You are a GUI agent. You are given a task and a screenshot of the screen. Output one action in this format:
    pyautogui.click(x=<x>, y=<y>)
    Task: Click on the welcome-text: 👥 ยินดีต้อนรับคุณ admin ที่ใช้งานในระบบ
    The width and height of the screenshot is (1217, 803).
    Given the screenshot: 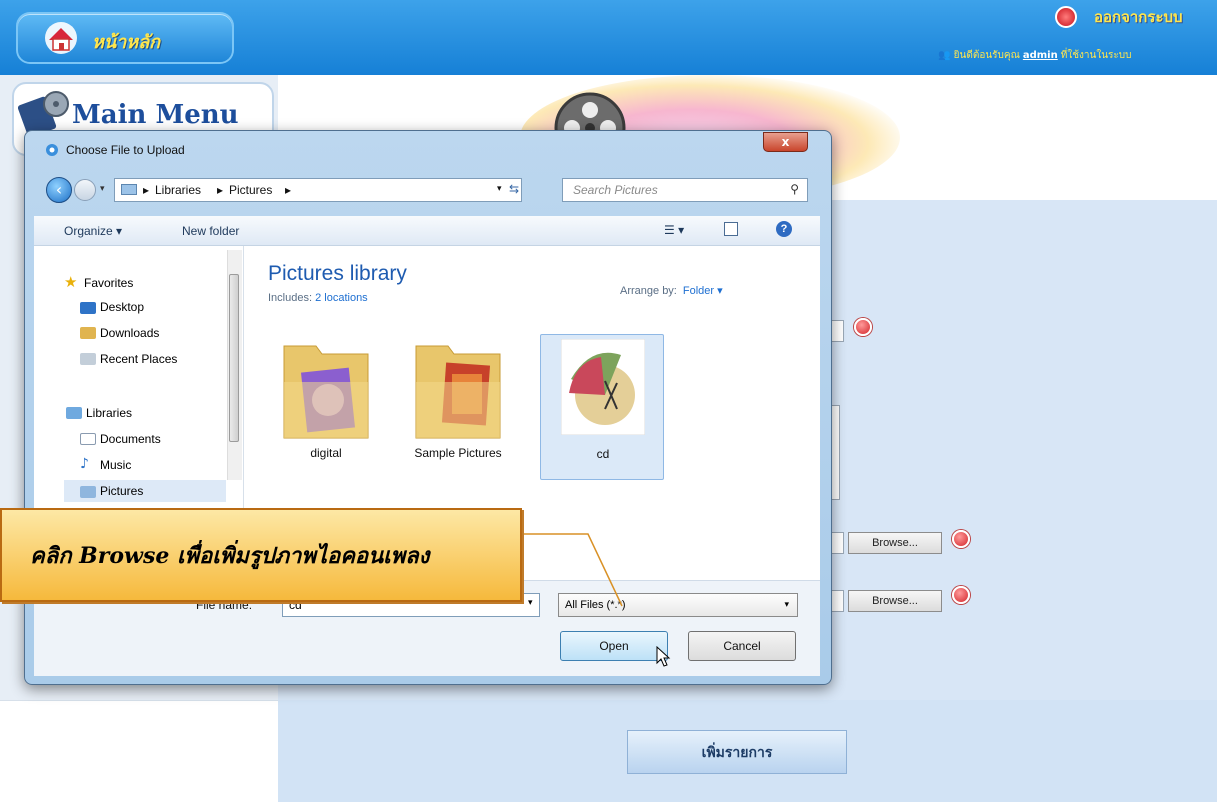 What is the action you would take?
    pyautogui.click(x=1035, y=55)
    